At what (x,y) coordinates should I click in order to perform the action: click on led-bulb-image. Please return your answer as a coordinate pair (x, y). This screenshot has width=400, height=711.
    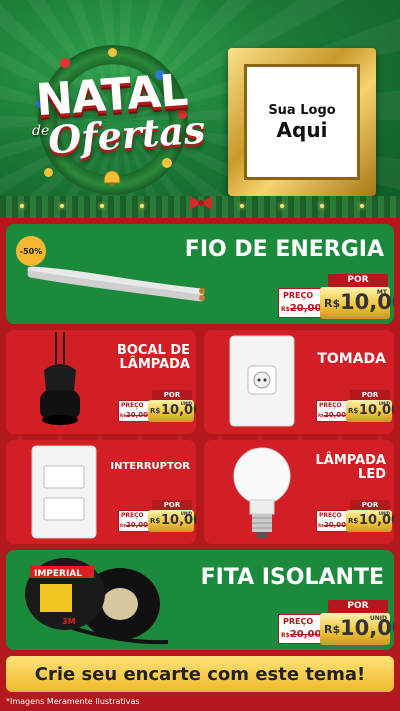
    Looking at the image, I should click on (262, 492).